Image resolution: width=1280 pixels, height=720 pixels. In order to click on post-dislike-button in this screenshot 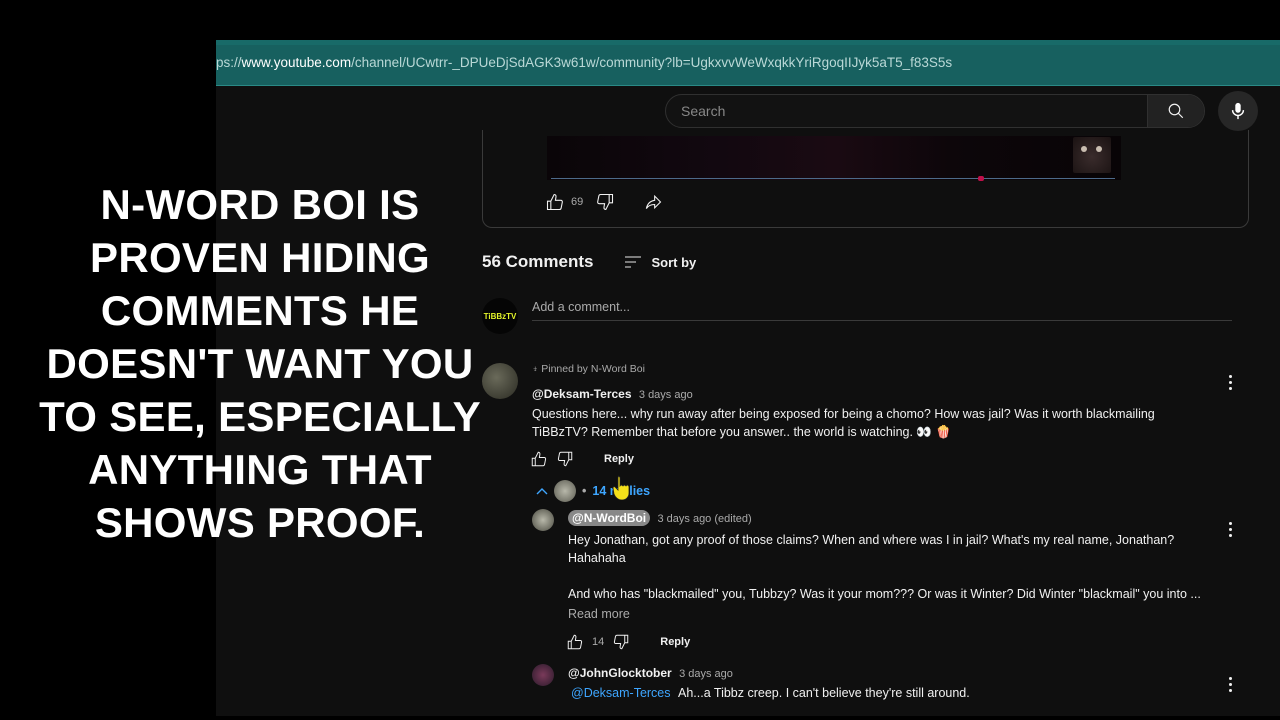, I will do `click(605, 202)`.